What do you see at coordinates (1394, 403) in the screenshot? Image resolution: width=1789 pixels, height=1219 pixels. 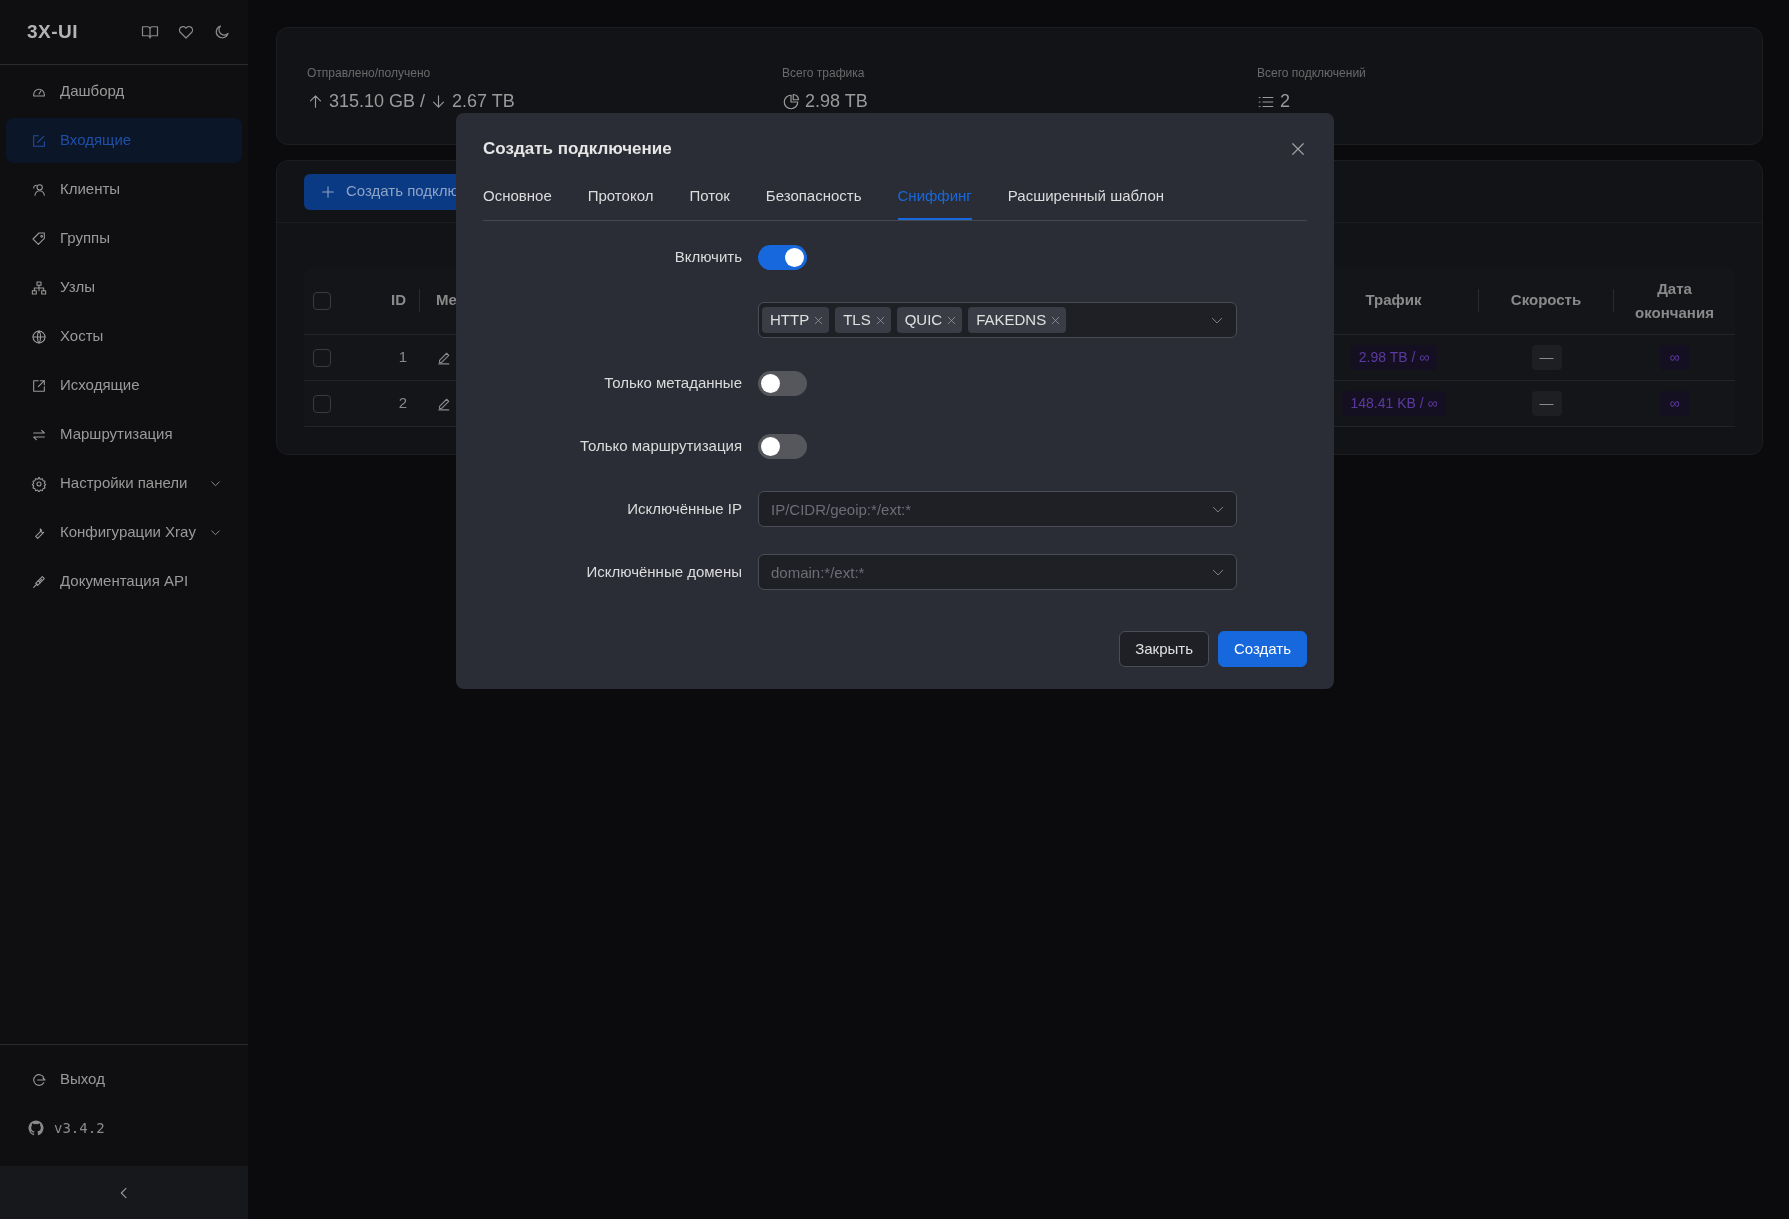 I see `traffic-tag: 148.41 KB / ∞` at bounding box center [1394, 403].